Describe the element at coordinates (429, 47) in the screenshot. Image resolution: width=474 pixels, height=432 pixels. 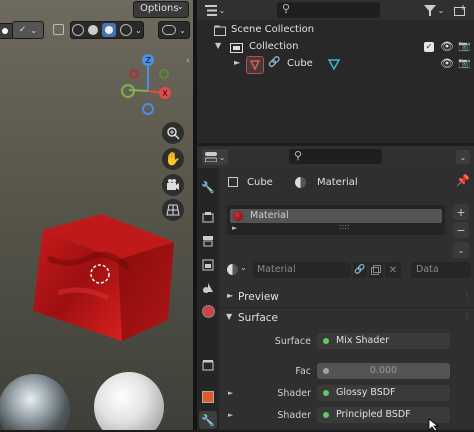
I see `exclude-checkbox: ✓` at that location.